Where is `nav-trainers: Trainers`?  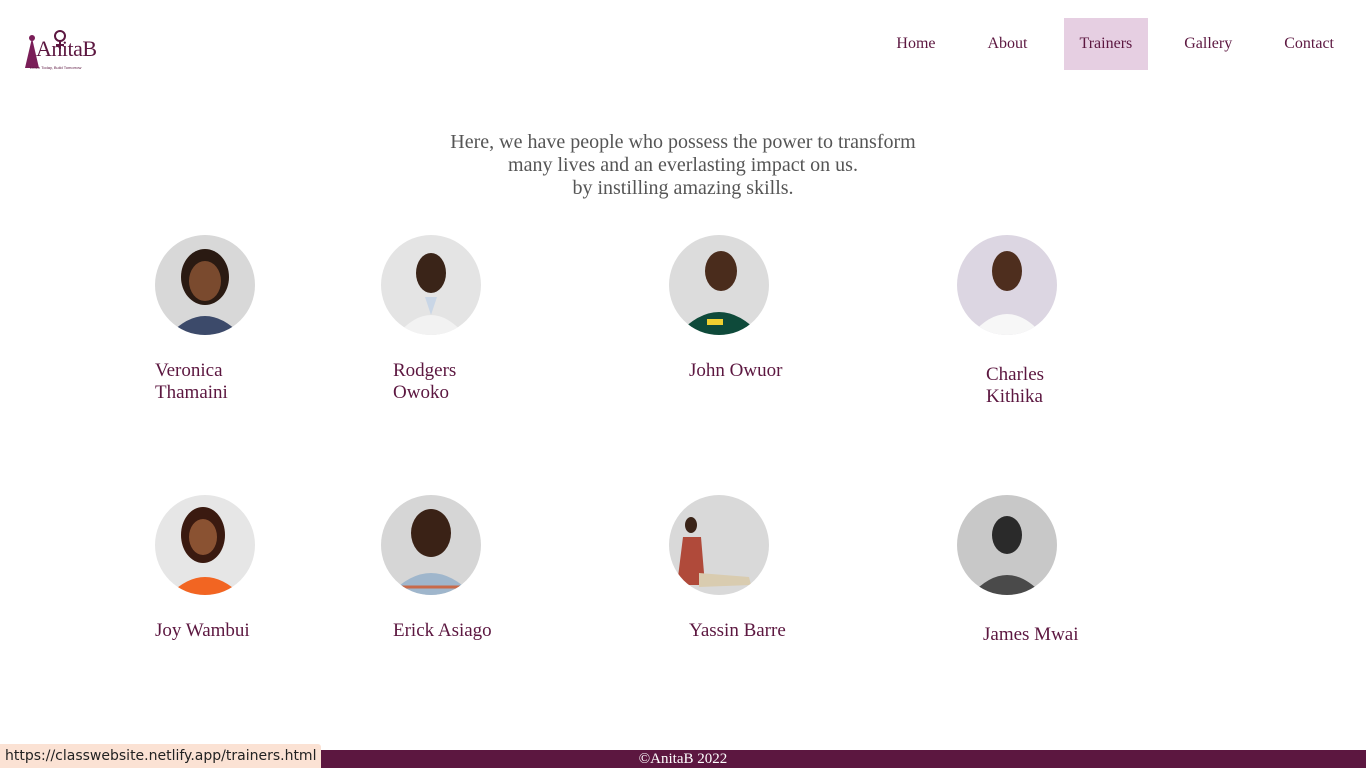
nav-trainers: Trainers is located at coordinates (1106, 44).